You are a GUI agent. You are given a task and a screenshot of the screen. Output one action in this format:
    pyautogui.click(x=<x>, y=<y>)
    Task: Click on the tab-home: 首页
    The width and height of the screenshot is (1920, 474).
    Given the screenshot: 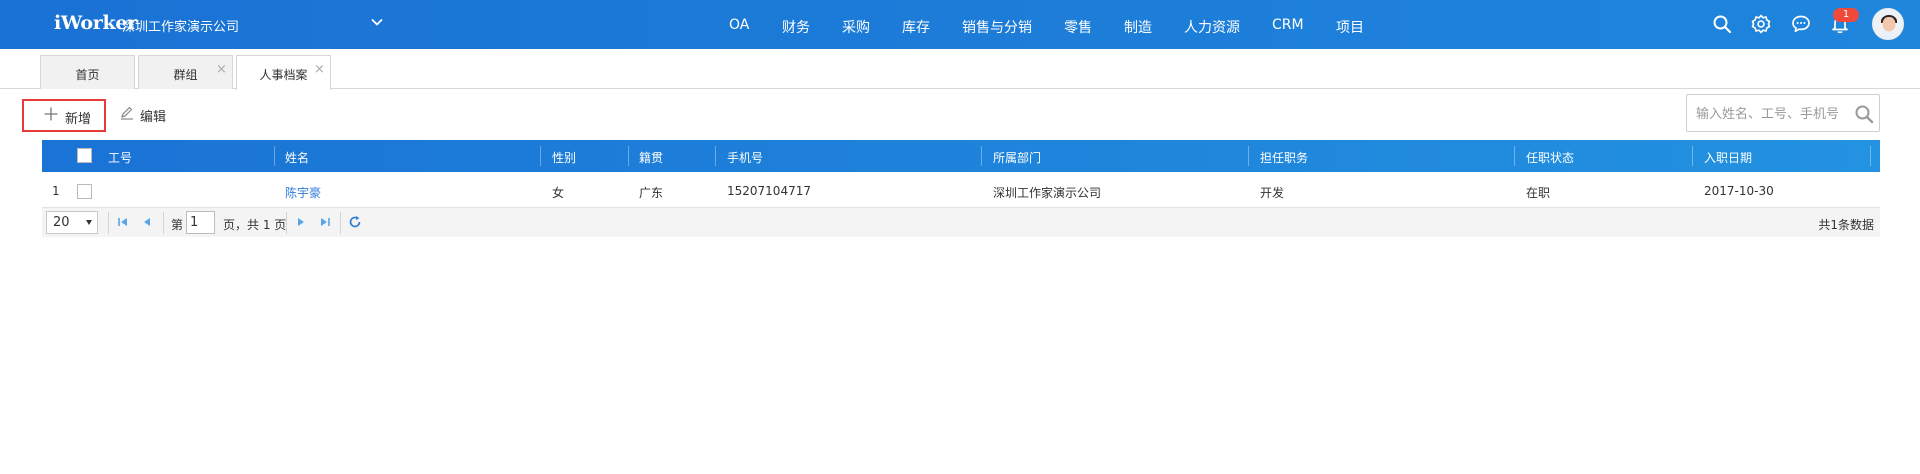 What is the action you would take?
    pyautogui.click(x=87, y=72)
    